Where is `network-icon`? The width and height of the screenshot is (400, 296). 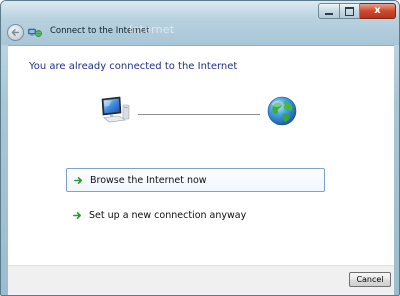 network-icon is located at coordinates (35, 32).